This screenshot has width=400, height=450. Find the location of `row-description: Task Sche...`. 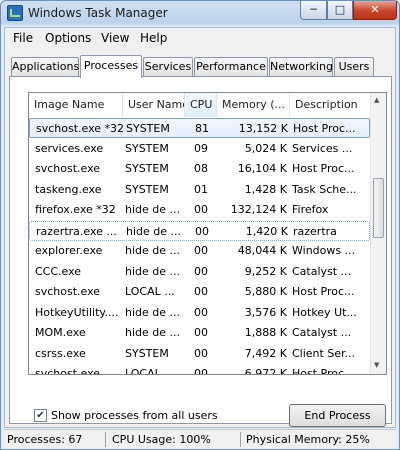

row-description: Task Sche... is located at coordinates (324, 189).